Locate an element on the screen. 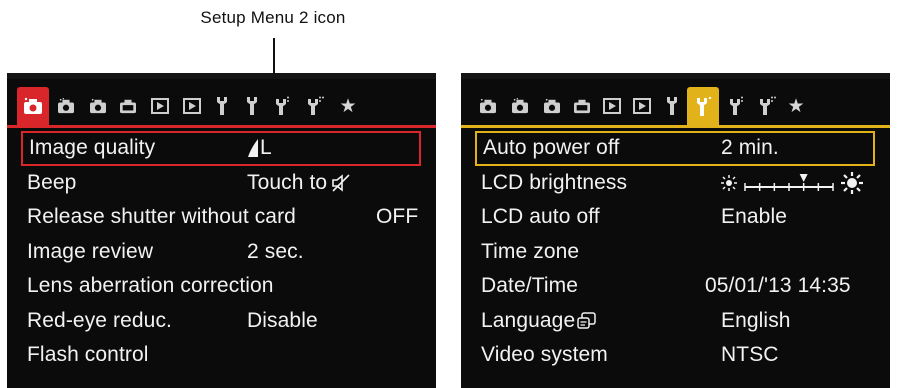 This screenshot has width=897, height=388. image-review-value: 2 sec. is located at coordinates (275, 251).